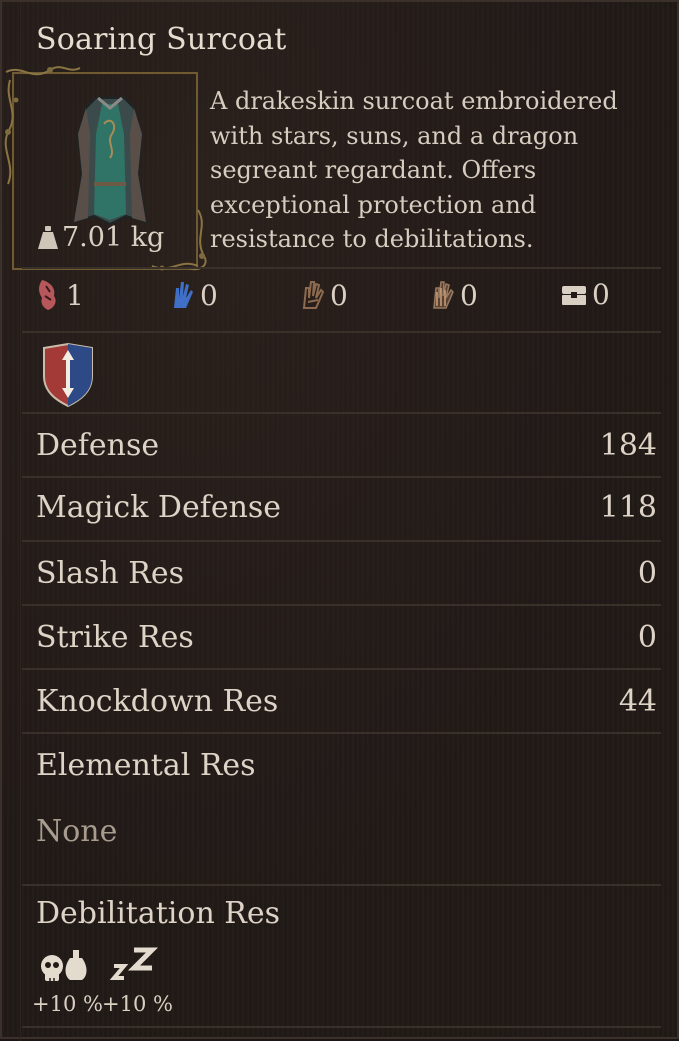 Image resolution: width=679 pixels, height=1041 pixels. I want to click on weight-icon, so click(48, 237).